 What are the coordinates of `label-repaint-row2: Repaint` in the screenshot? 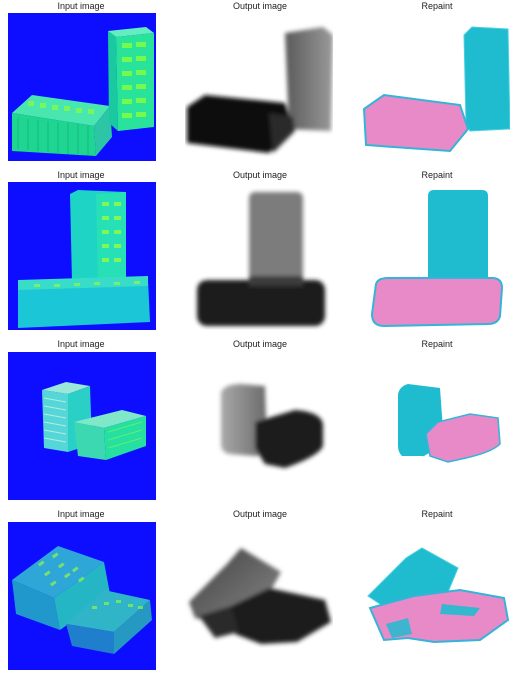 It's located at (437, 175).